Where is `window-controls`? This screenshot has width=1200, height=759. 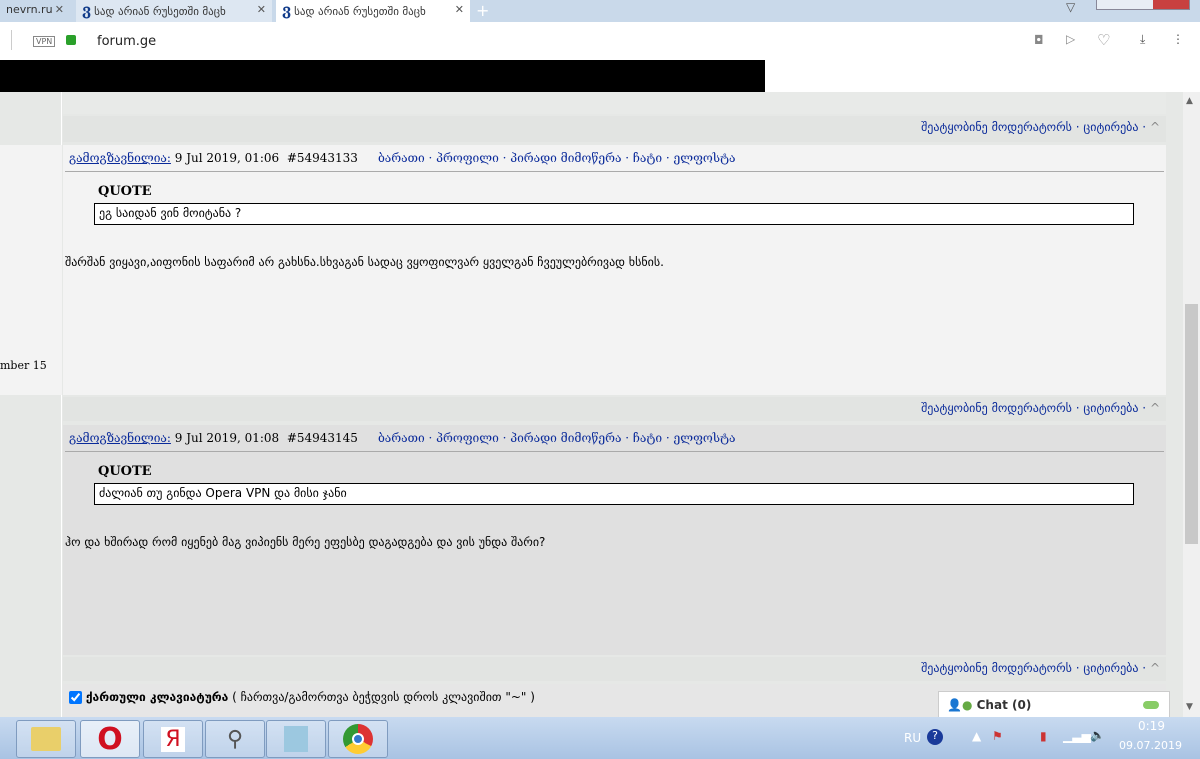 window-controls is located at coordinates (1143, 5).